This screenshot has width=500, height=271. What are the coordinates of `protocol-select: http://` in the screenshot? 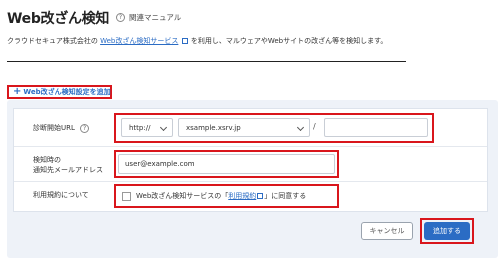 It's located at (147, 127).